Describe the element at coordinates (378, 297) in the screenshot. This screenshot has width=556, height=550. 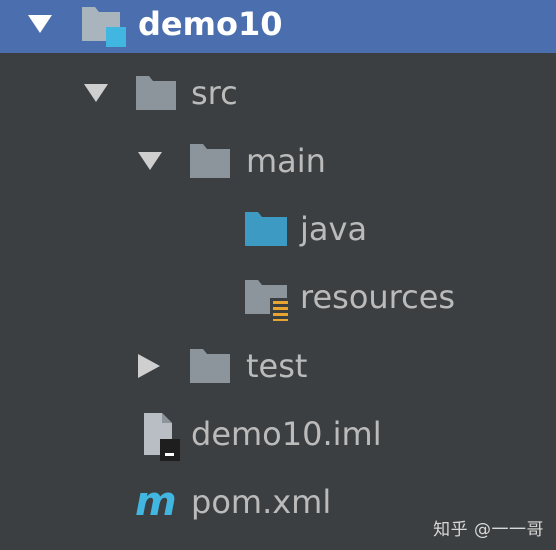
I see `tree-item-label: resources` at that location.